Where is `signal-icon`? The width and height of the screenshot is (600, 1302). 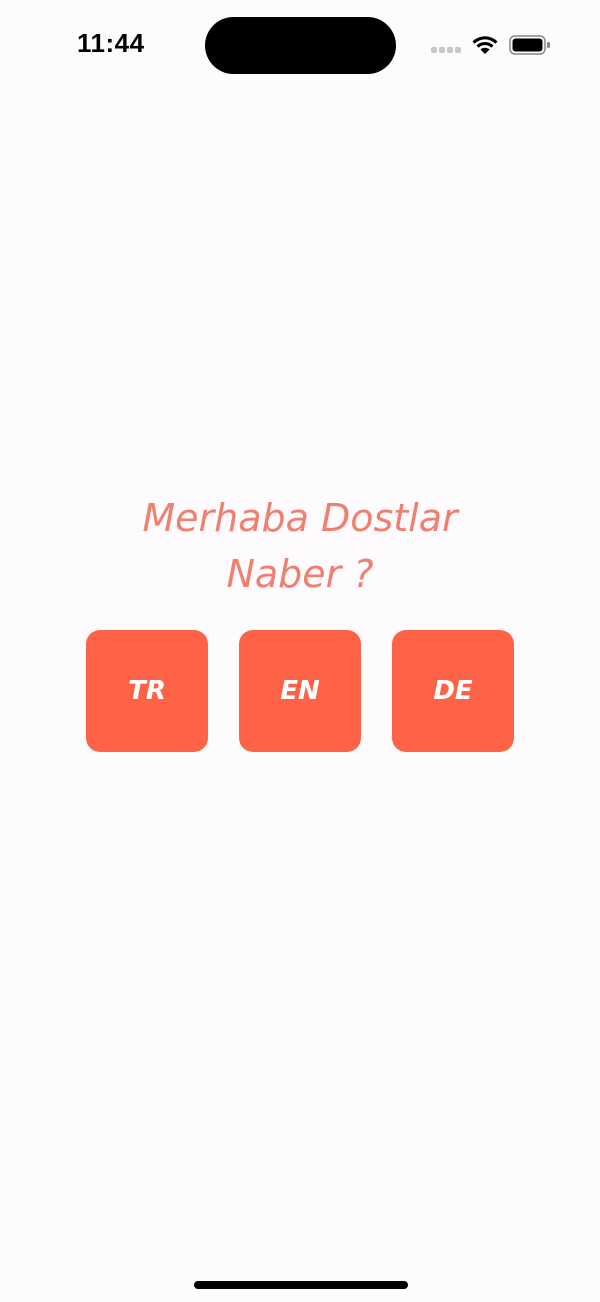 signal-icon is located at coordinates (446, 50).